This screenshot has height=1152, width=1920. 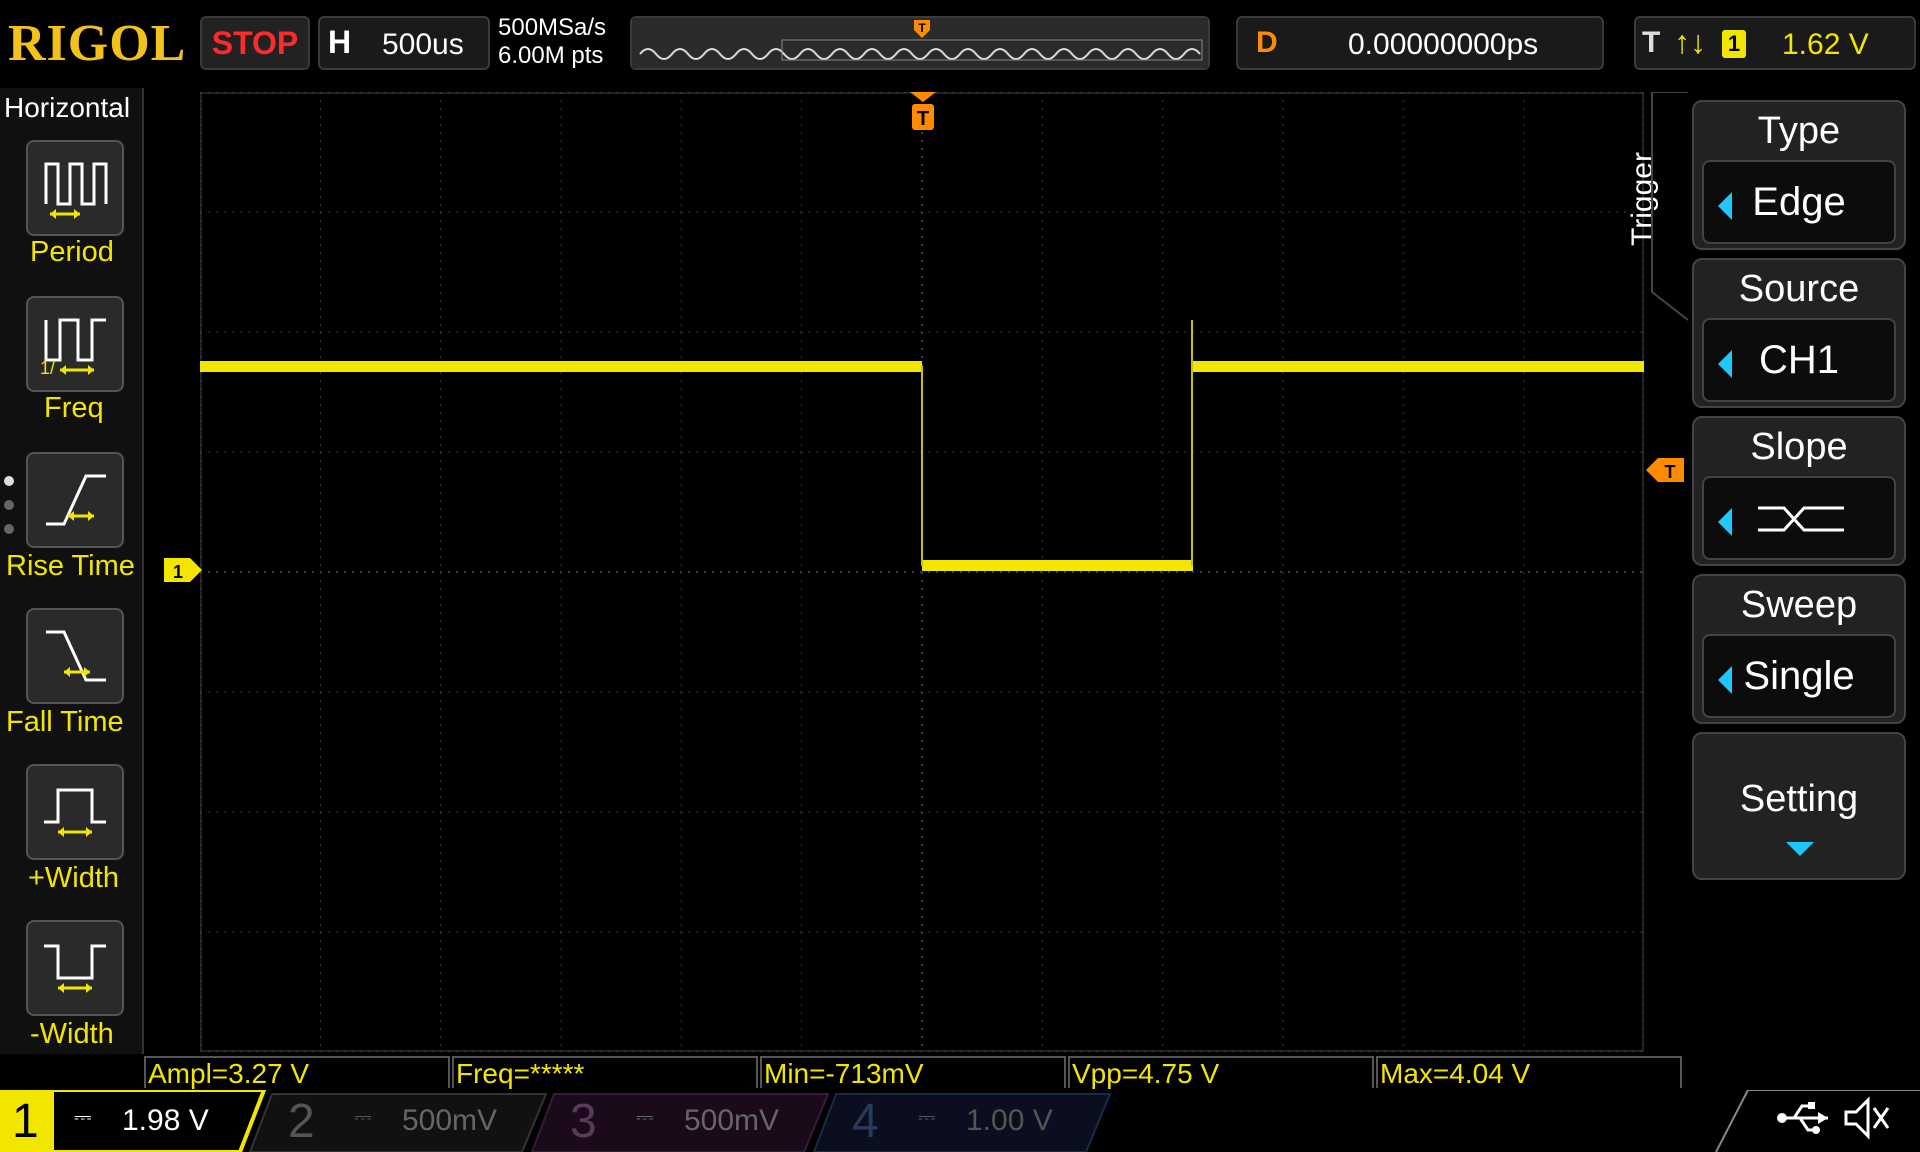 What do you see at coordinates (1825, 44) in the screenshot?
I see `trigger-level-value: 1.62 V` at bounding box center [1825, 44].